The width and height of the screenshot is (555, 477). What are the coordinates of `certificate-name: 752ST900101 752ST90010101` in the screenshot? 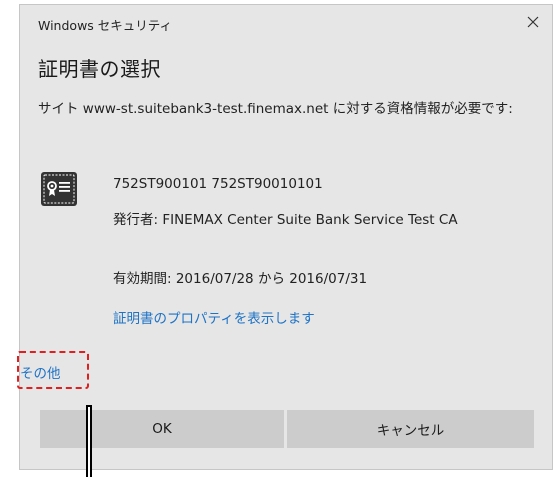 It's located at (218, 184).